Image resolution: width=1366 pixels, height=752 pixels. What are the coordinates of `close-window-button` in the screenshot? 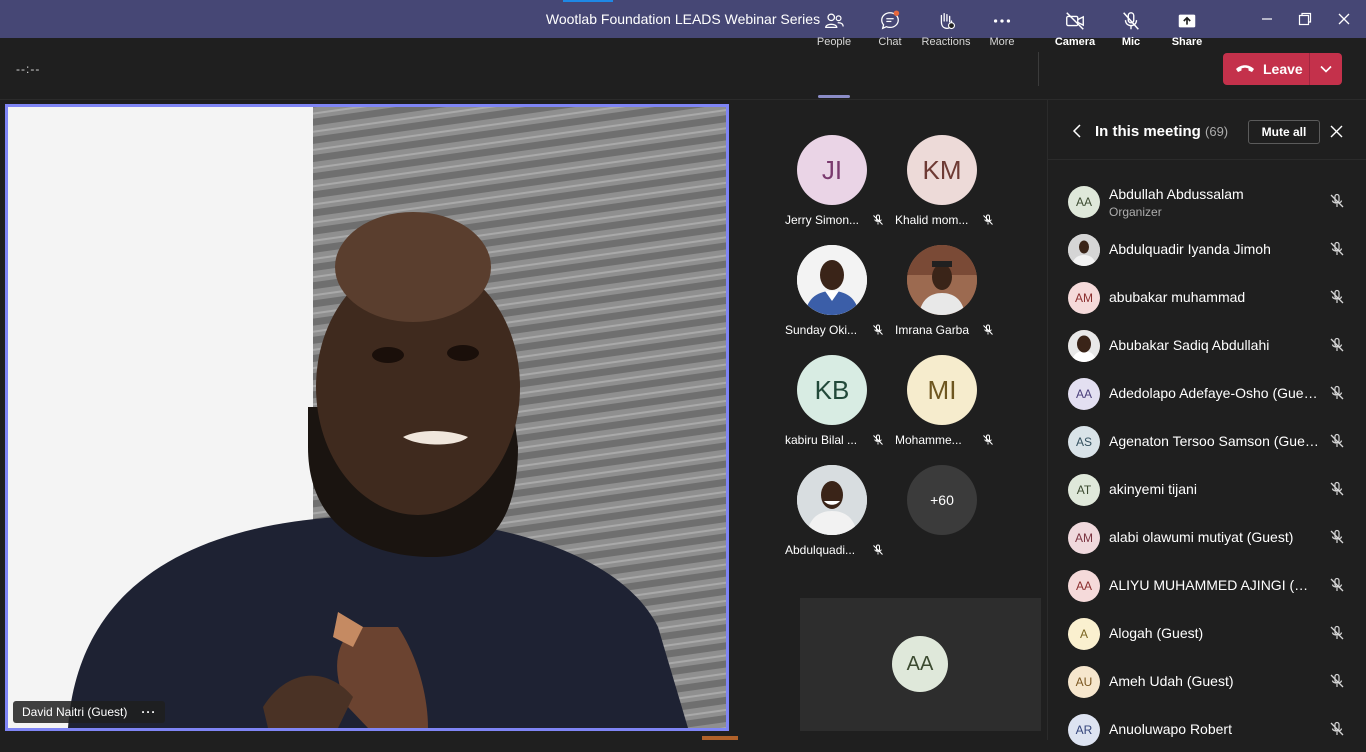 It's located at (1344, 19).